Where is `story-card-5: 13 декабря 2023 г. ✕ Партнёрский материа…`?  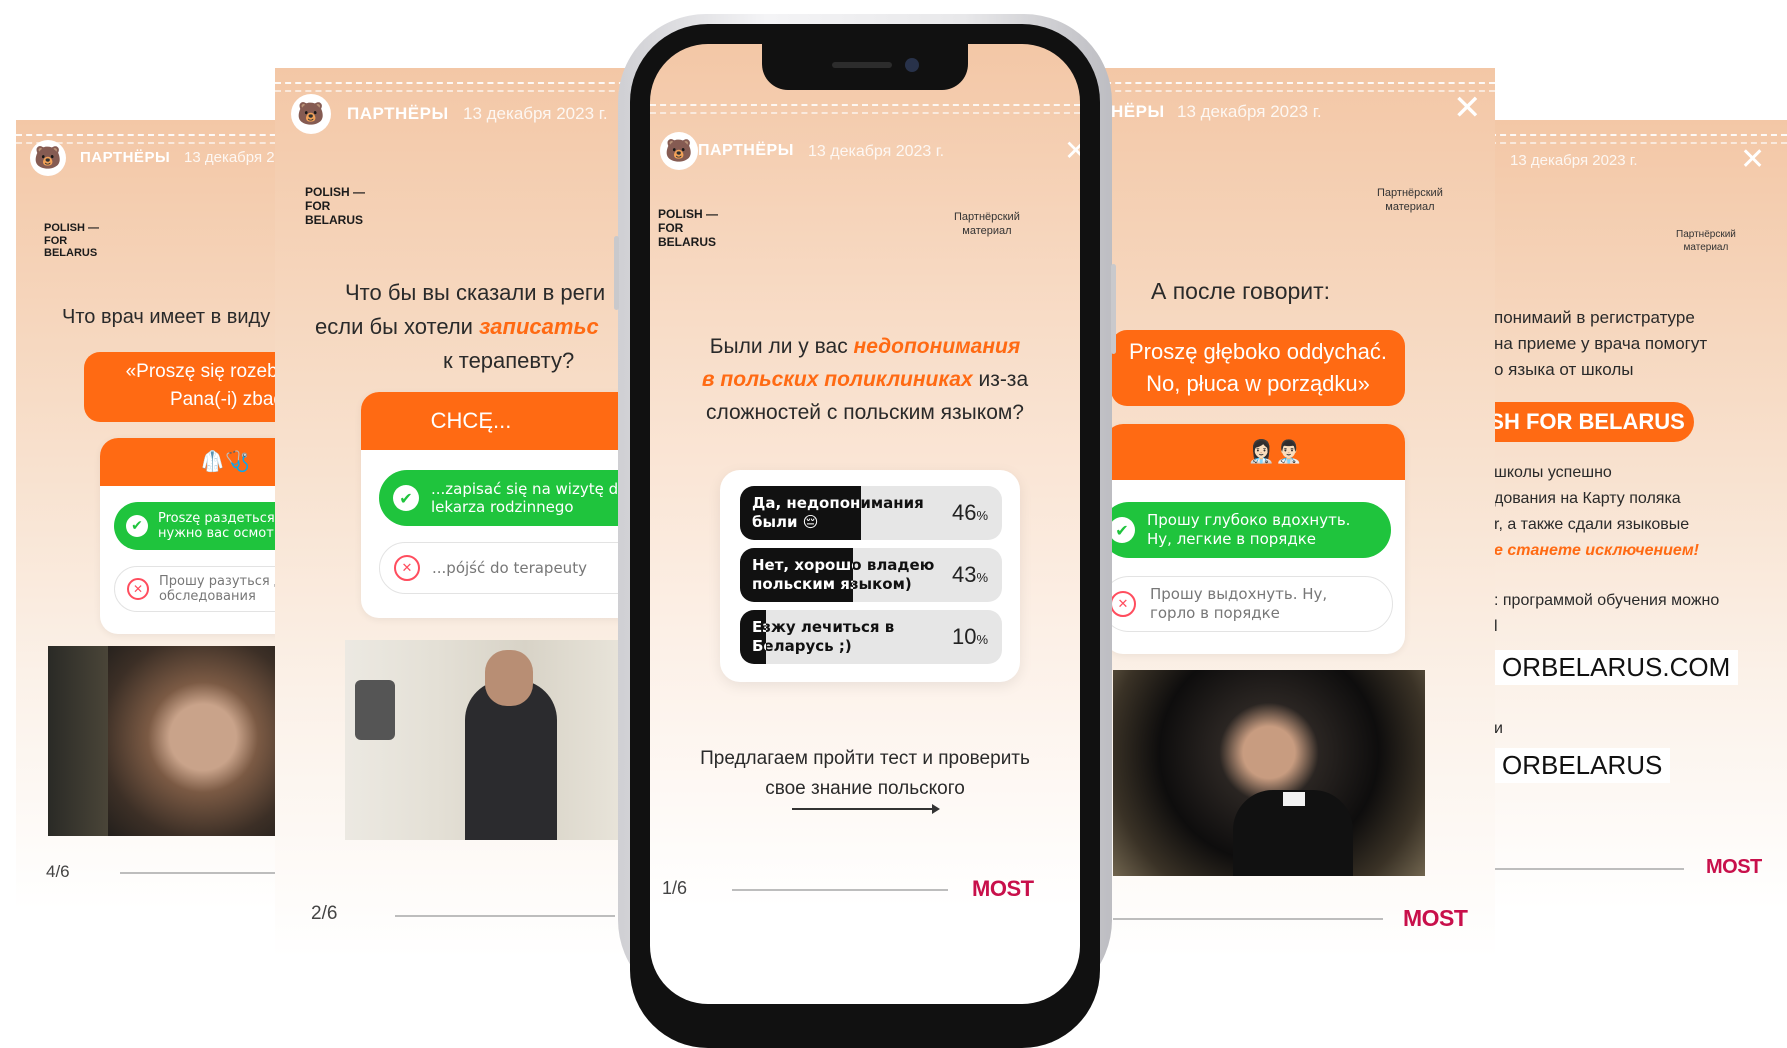
story-card-5: 13 декабря 2023 г. ✕ Партнёрский материа… is located at coordinates (1633, 515).